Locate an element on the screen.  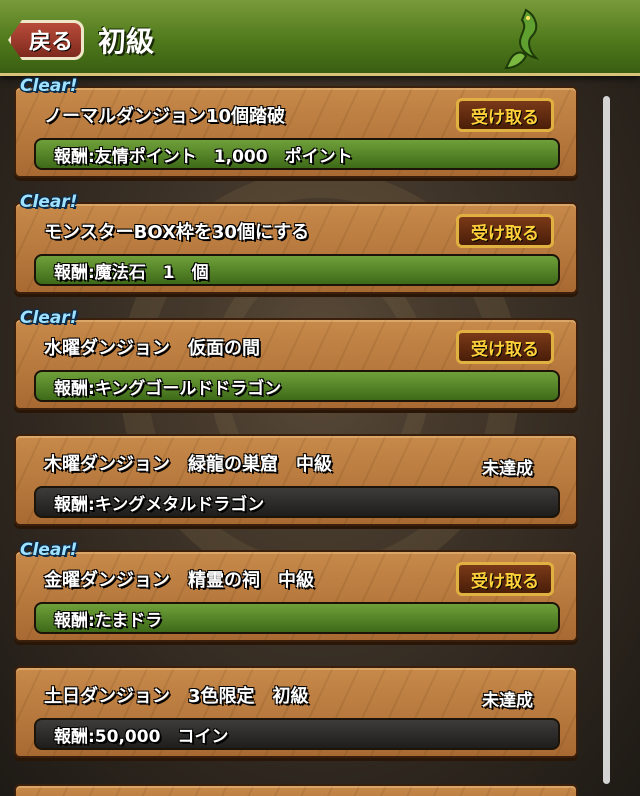
mission-card: Clear! モンスターBOX枠を30個にする 受け取る報酬:魔法石 1 個 is located at coordinates (296, 243).